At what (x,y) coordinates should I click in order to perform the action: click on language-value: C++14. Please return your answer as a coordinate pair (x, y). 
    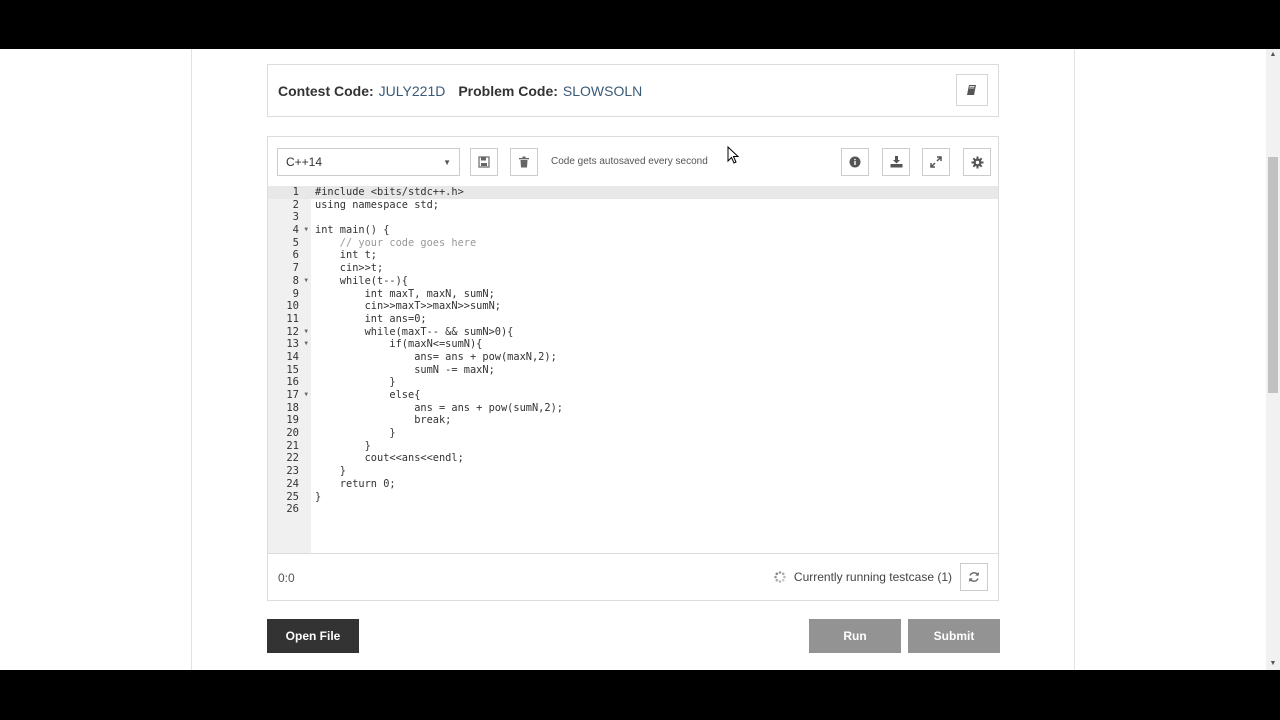
    Looking at the image, I should click on (304, 162).